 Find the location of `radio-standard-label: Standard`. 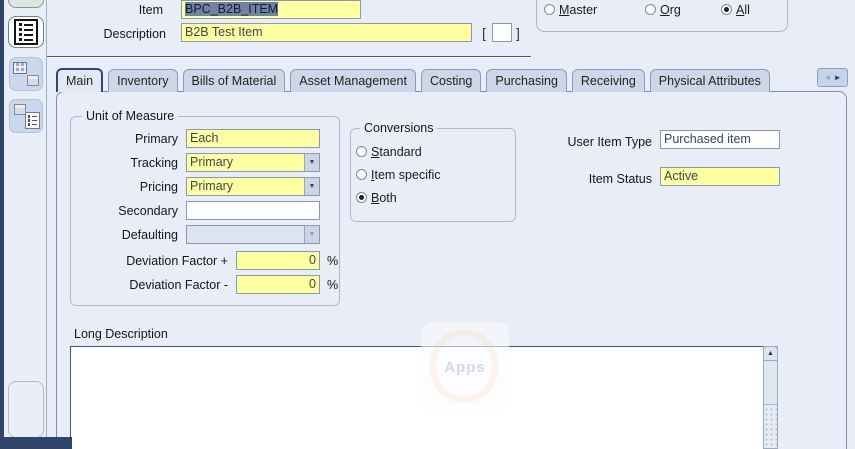

radio-standard-label: Standard is located at coordinates (396, 152).